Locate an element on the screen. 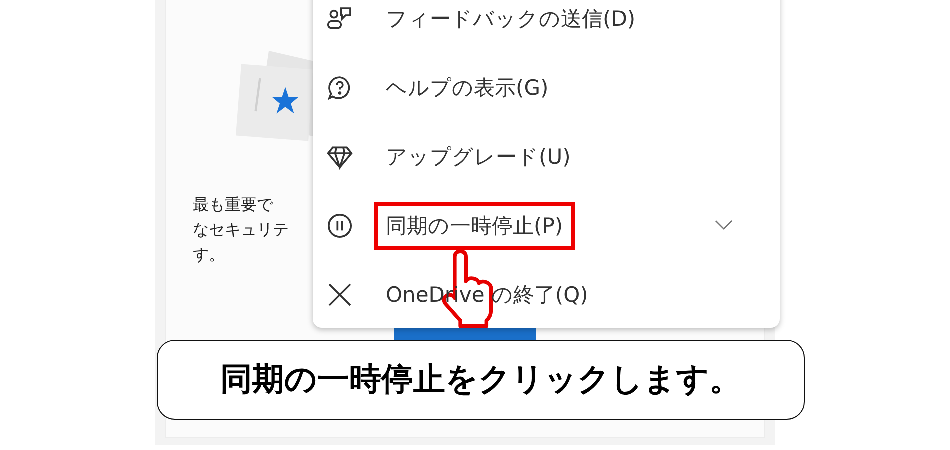  pause-icon is located at coordinates (340, 226).